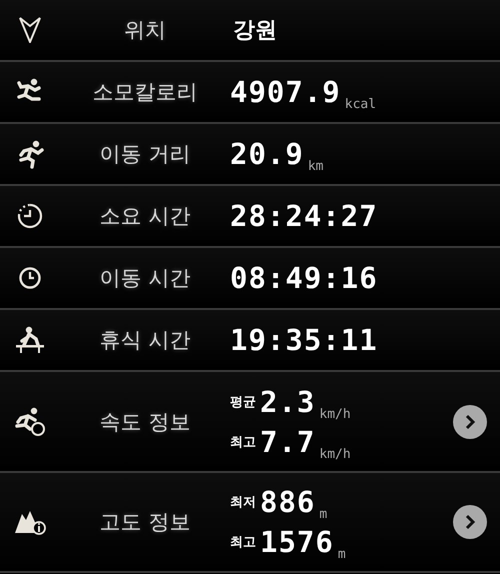  Describe the element at coordinates (243, 502) in the screenshot. I see `sub-label: 최저` at that location.